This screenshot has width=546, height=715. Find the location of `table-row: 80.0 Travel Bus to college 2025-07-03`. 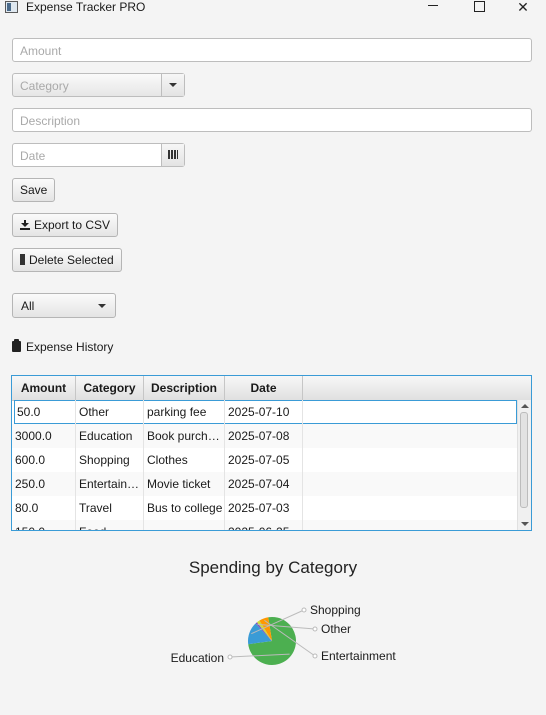

table-row: 80.0 Travel Bus to college 2025-07-03 is located at coordinates (265, 508).